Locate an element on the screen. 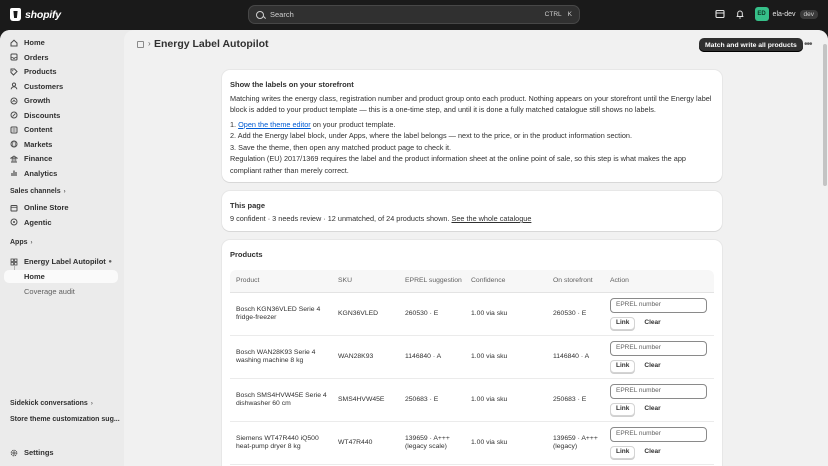 The height and width of the screenshot is (466, 828). app-grid-icon is located at coordinates (14, 261).